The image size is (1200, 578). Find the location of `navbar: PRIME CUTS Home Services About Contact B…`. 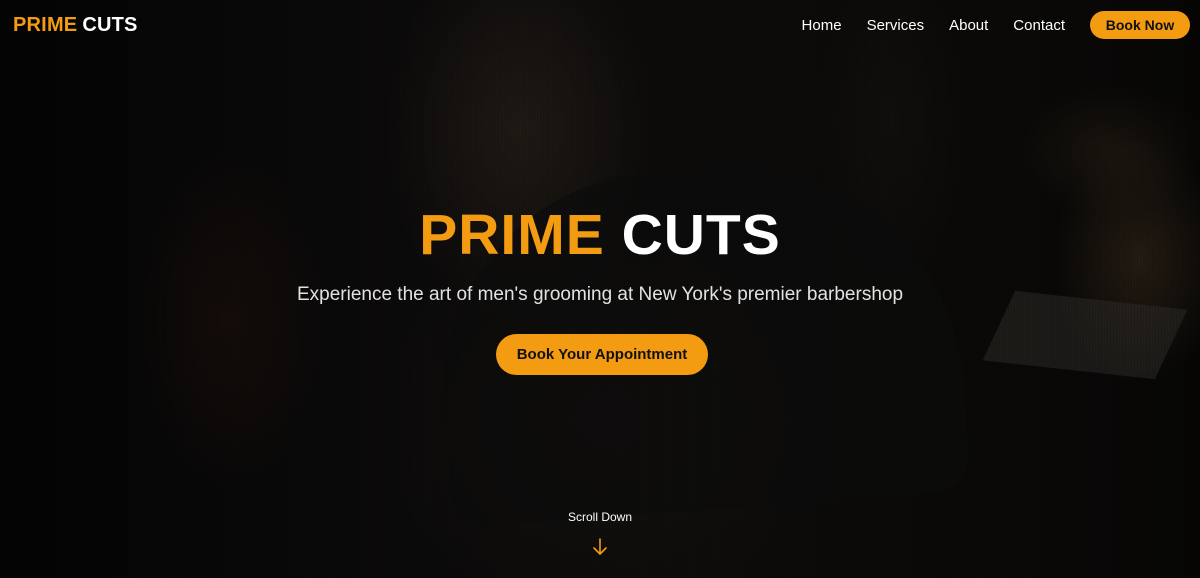

navbar: PRIME CUTS Home Services About Contact B… is located at coordinates (600, 25).